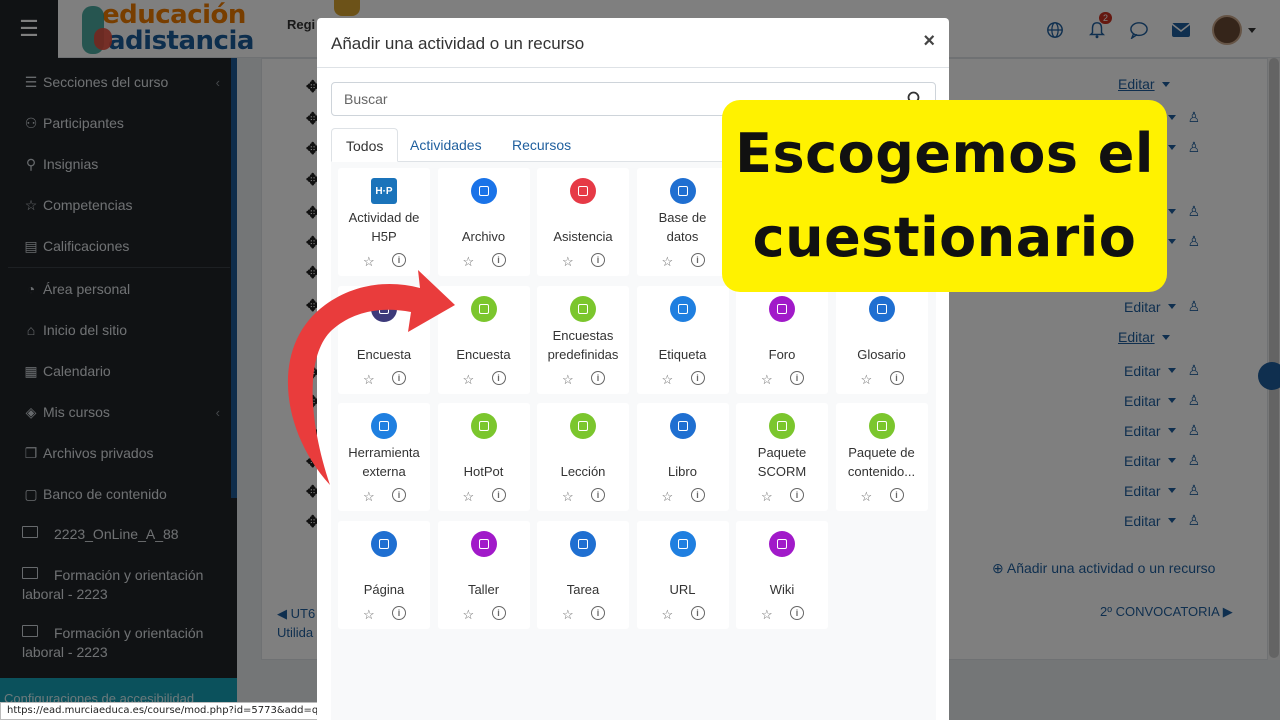 The image size is (1280, 720). What do you see at coordinates (483, 191) in the screenshot?
I see `file-icon` at bounding box center [483, 191].